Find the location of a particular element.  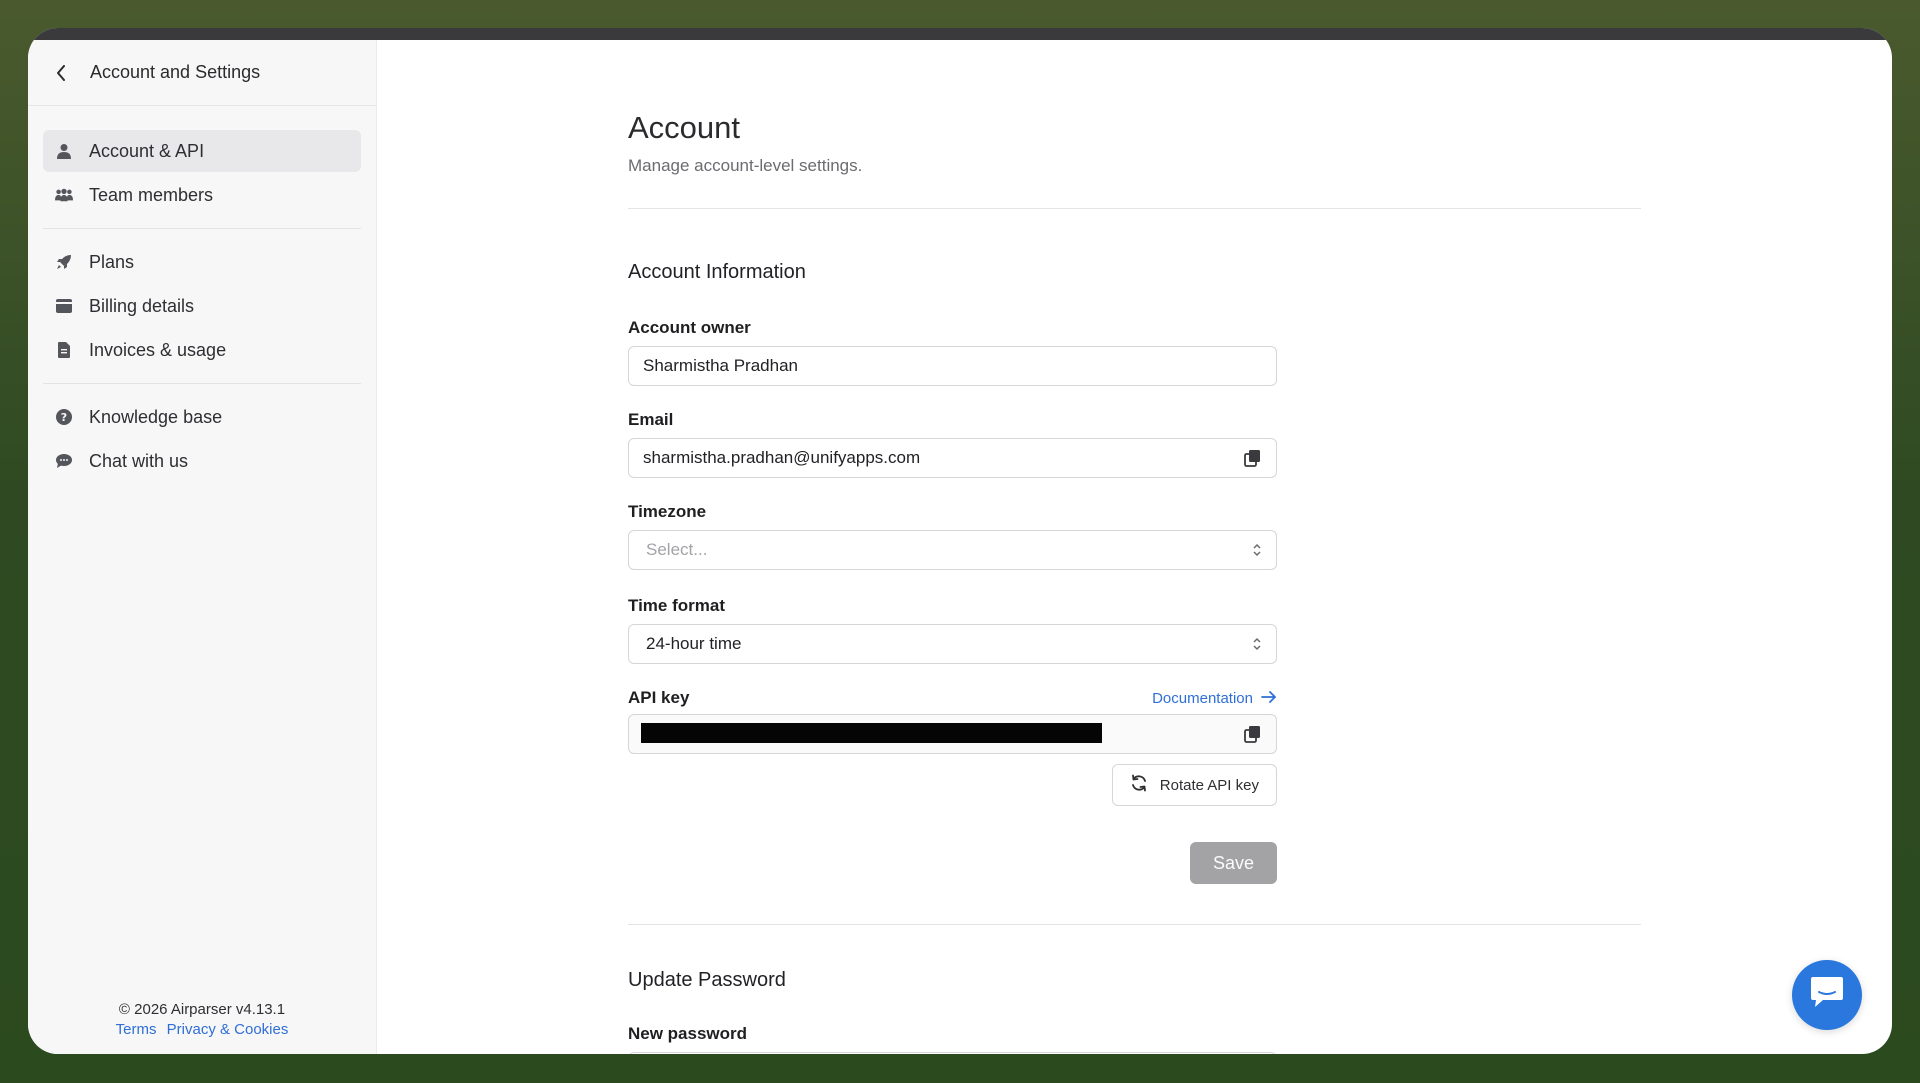

copyright-text: © 2026 Airparser v4.13.1 is located at coordinates (202, 1009).